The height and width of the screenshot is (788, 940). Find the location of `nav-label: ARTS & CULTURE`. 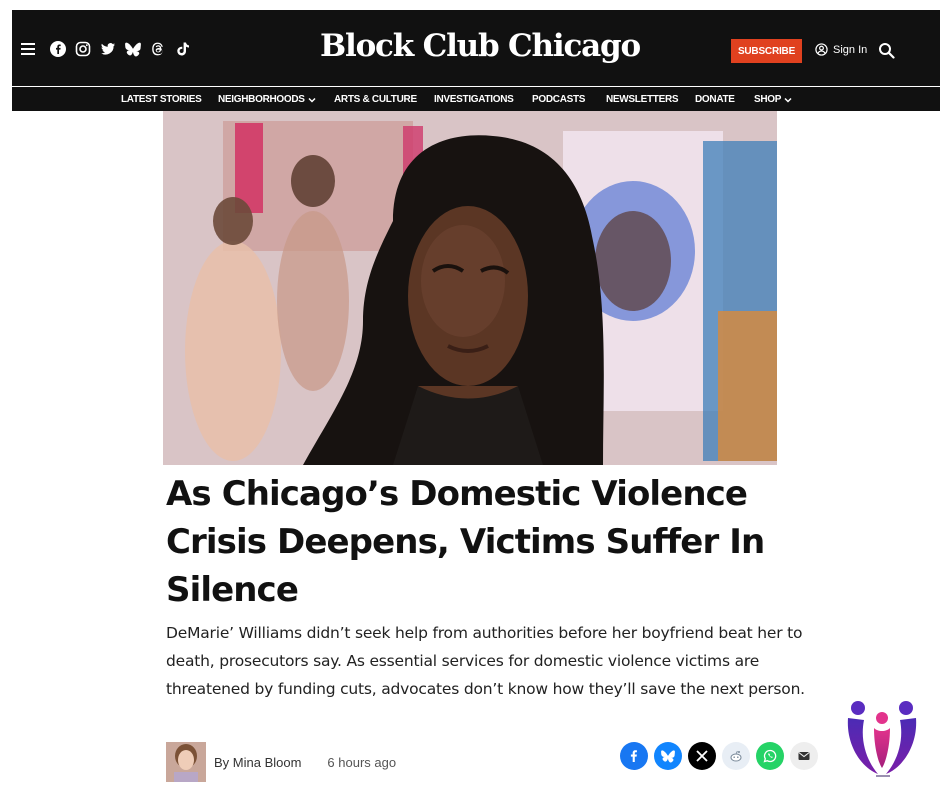

nav-label: ARTS & CULTURE is located at coordinates (375, 99).